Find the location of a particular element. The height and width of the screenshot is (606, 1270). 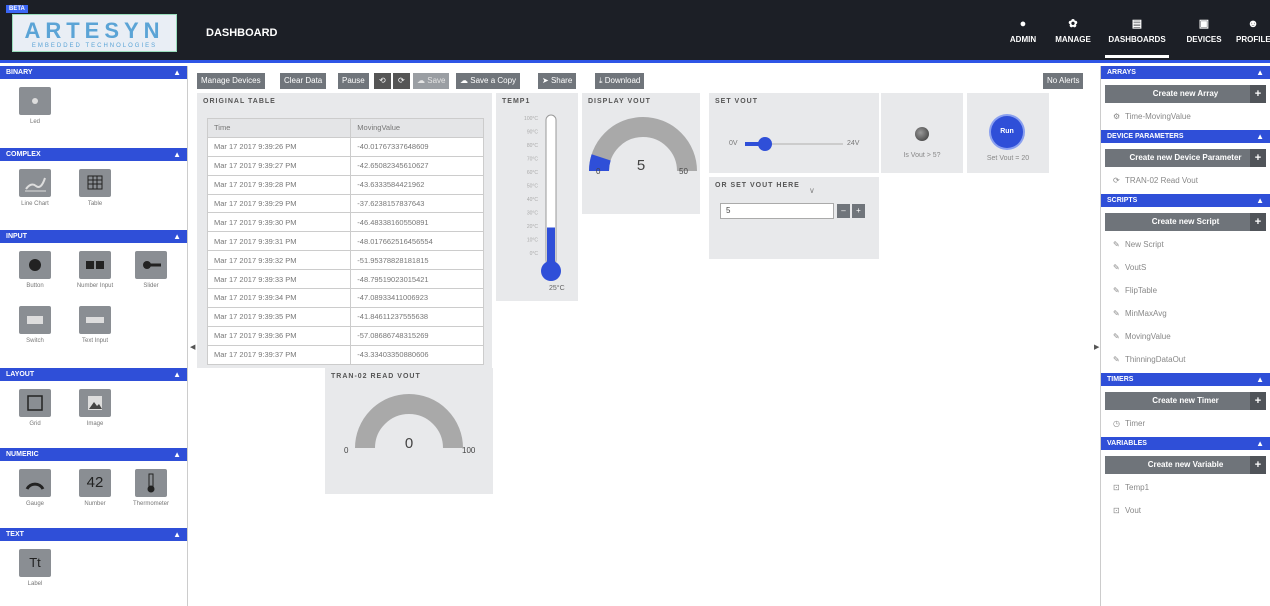

redo-button: ⟳ is located at coordinates (401, 81).